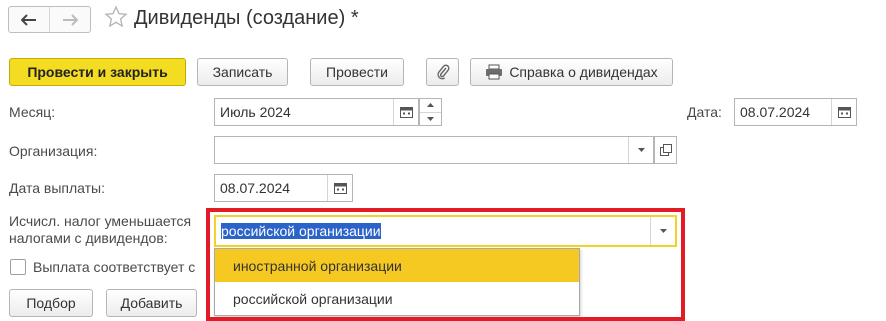  Describe the element at coordinates (242, 72) in the screenshot. I see `save-button: Записать` at that location.